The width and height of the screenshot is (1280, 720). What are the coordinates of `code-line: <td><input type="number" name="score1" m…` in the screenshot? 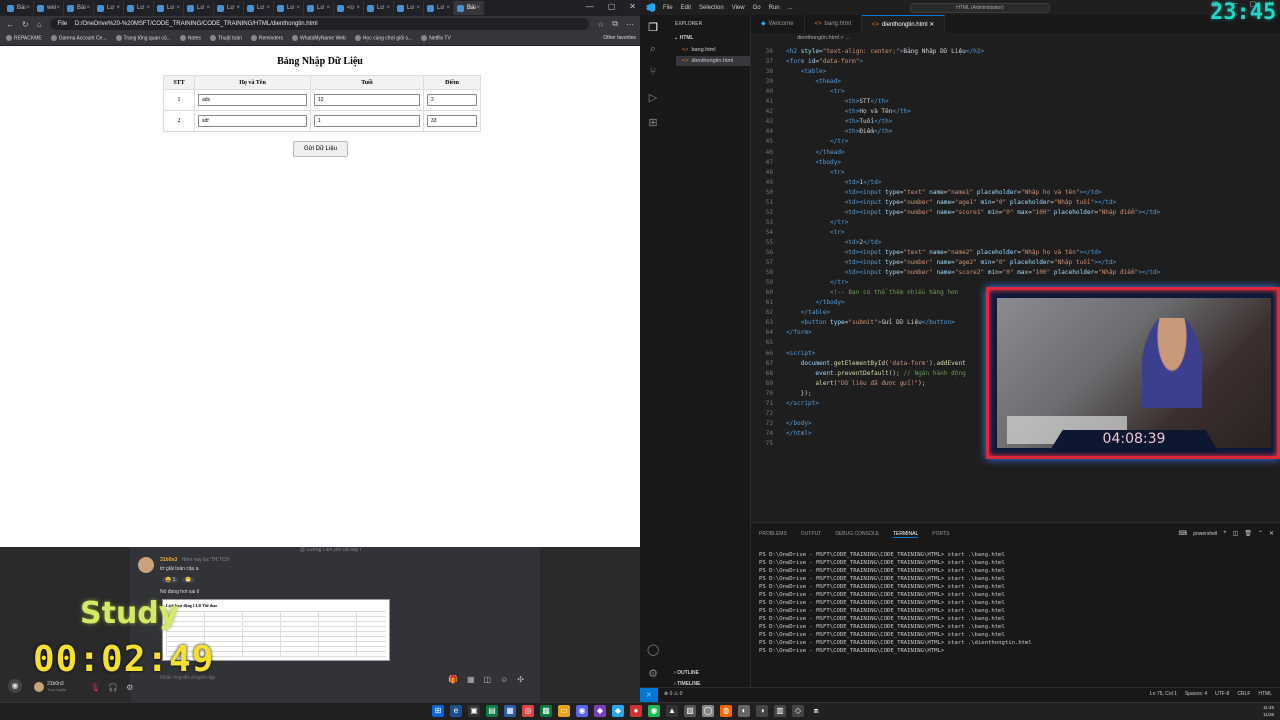 It's located at (973, 212).